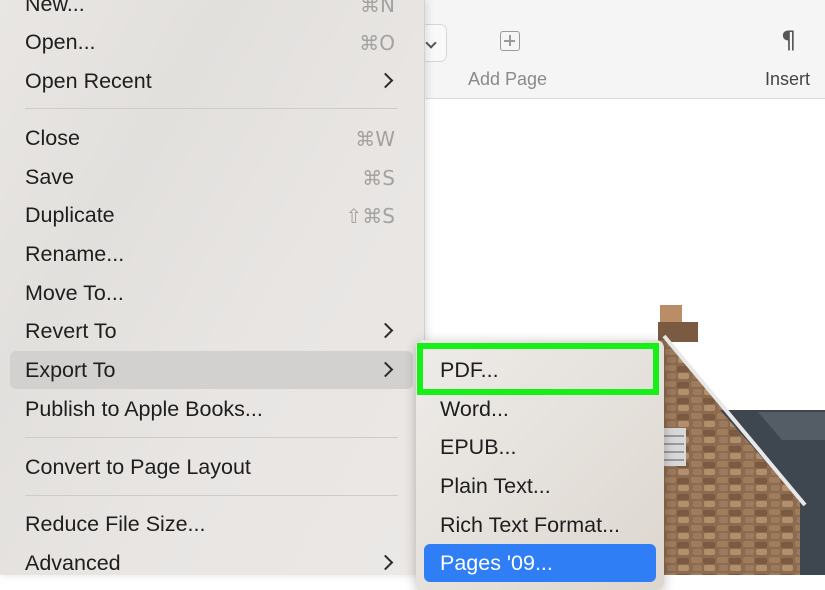  Describe the element at coordinates (370, 216) in the screenshot. I see `menu-item-shortcut: ⇧⌘S` at that location.